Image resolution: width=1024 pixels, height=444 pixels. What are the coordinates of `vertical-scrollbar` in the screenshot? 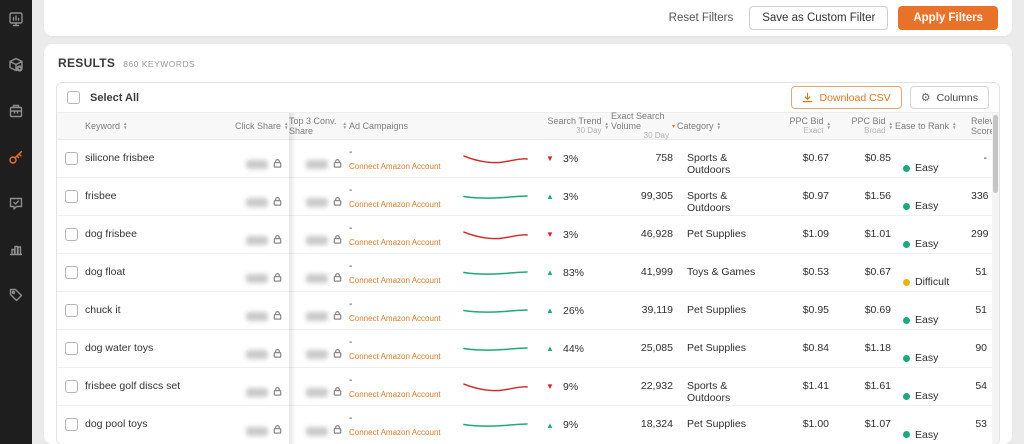 It's located at (995, 278).